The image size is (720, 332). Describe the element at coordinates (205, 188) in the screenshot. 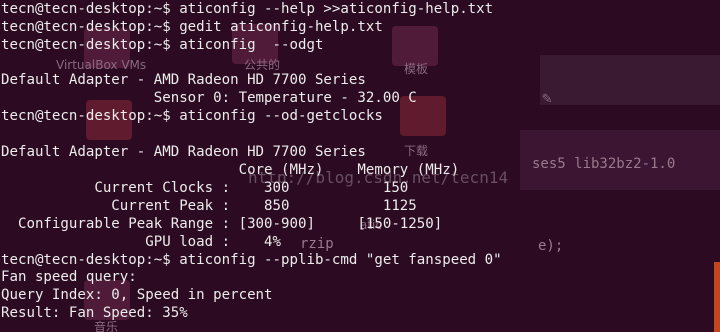

I see `terminal-line: Current Clocks : 300 150` at that location.